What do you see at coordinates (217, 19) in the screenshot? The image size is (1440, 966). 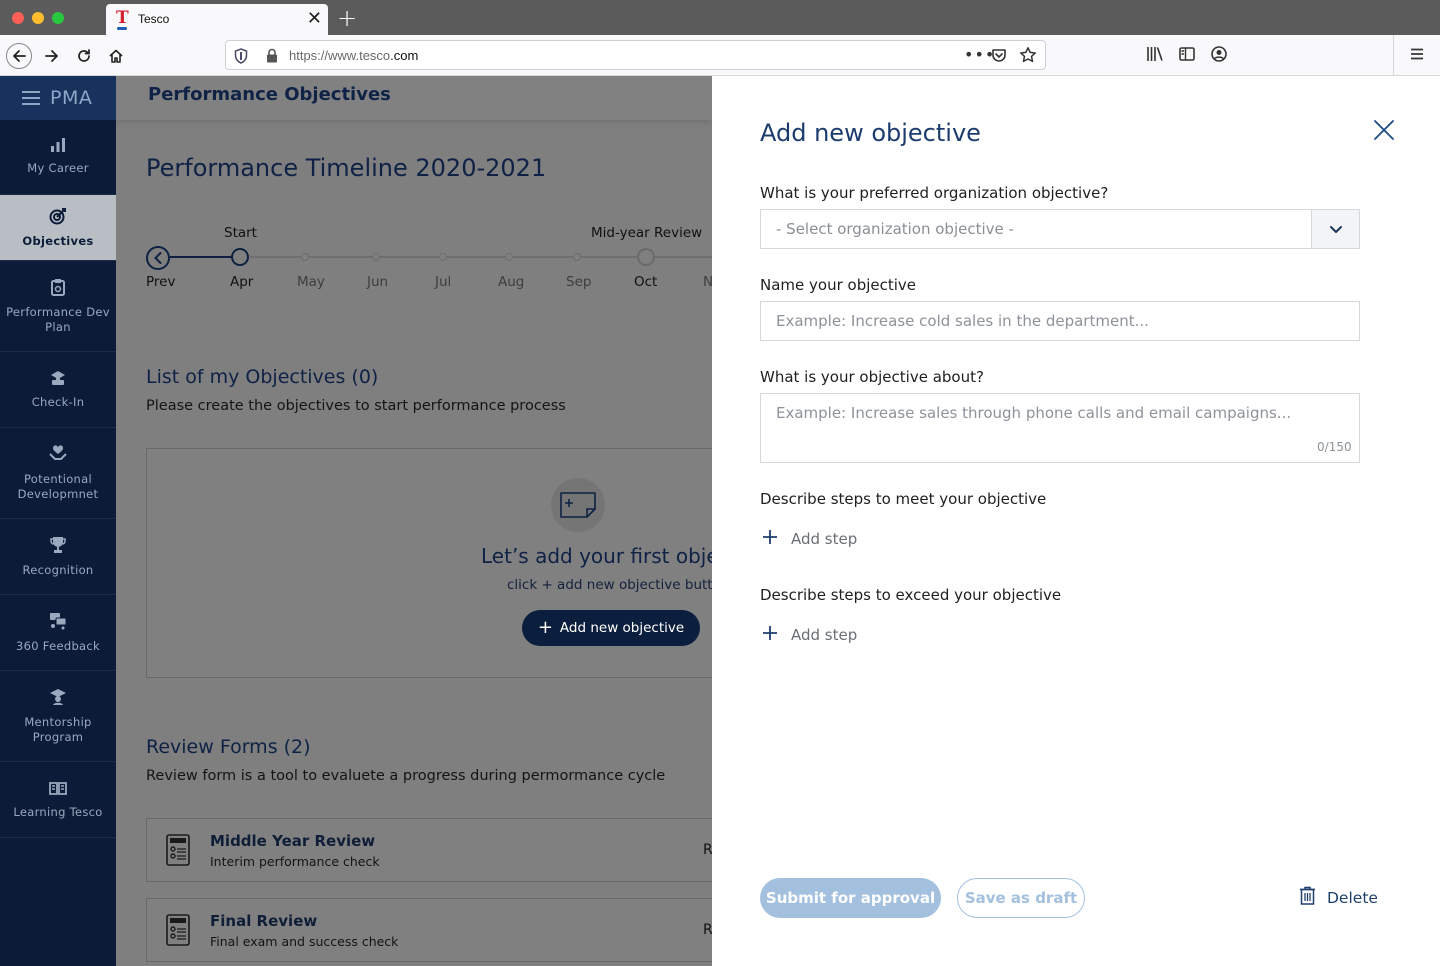 I see `browser-tab: T Tesco ✕` at bounding box center [217, 19].